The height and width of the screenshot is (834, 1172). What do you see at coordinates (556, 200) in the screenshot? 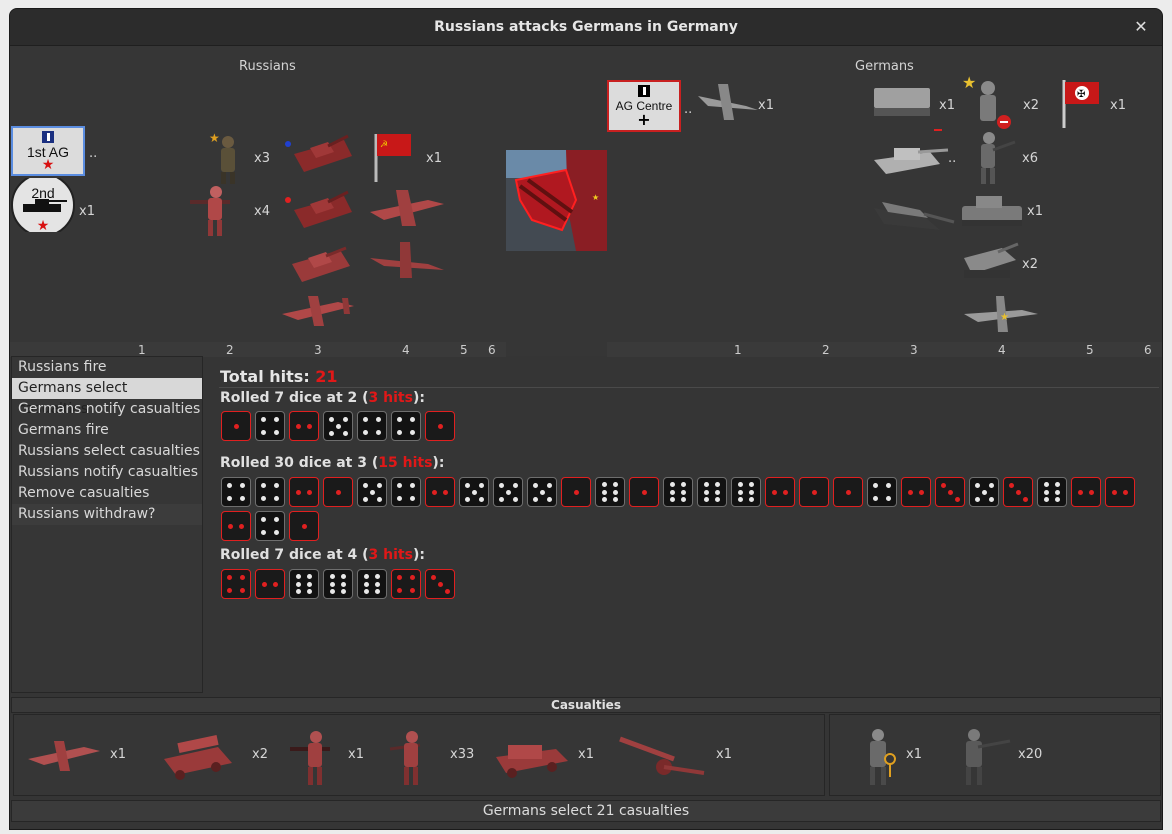
I see `territory-map-thumbnail: ★` at bounding box center [556, 200].